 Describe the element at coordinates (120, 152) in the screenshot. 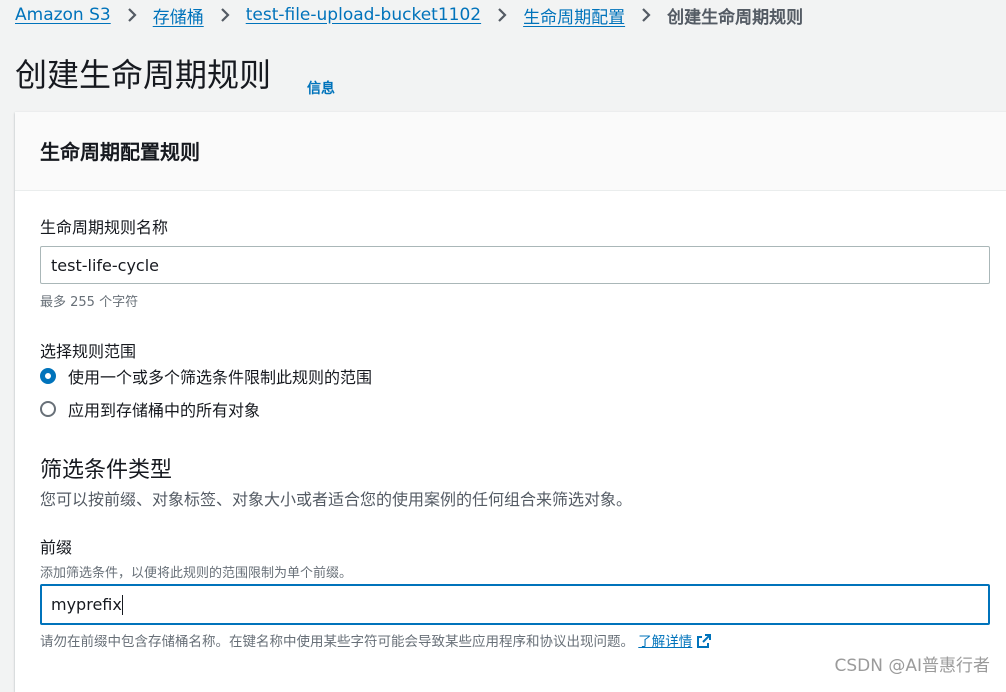

I see `panel-title: 生命周期配置规则` at that location.